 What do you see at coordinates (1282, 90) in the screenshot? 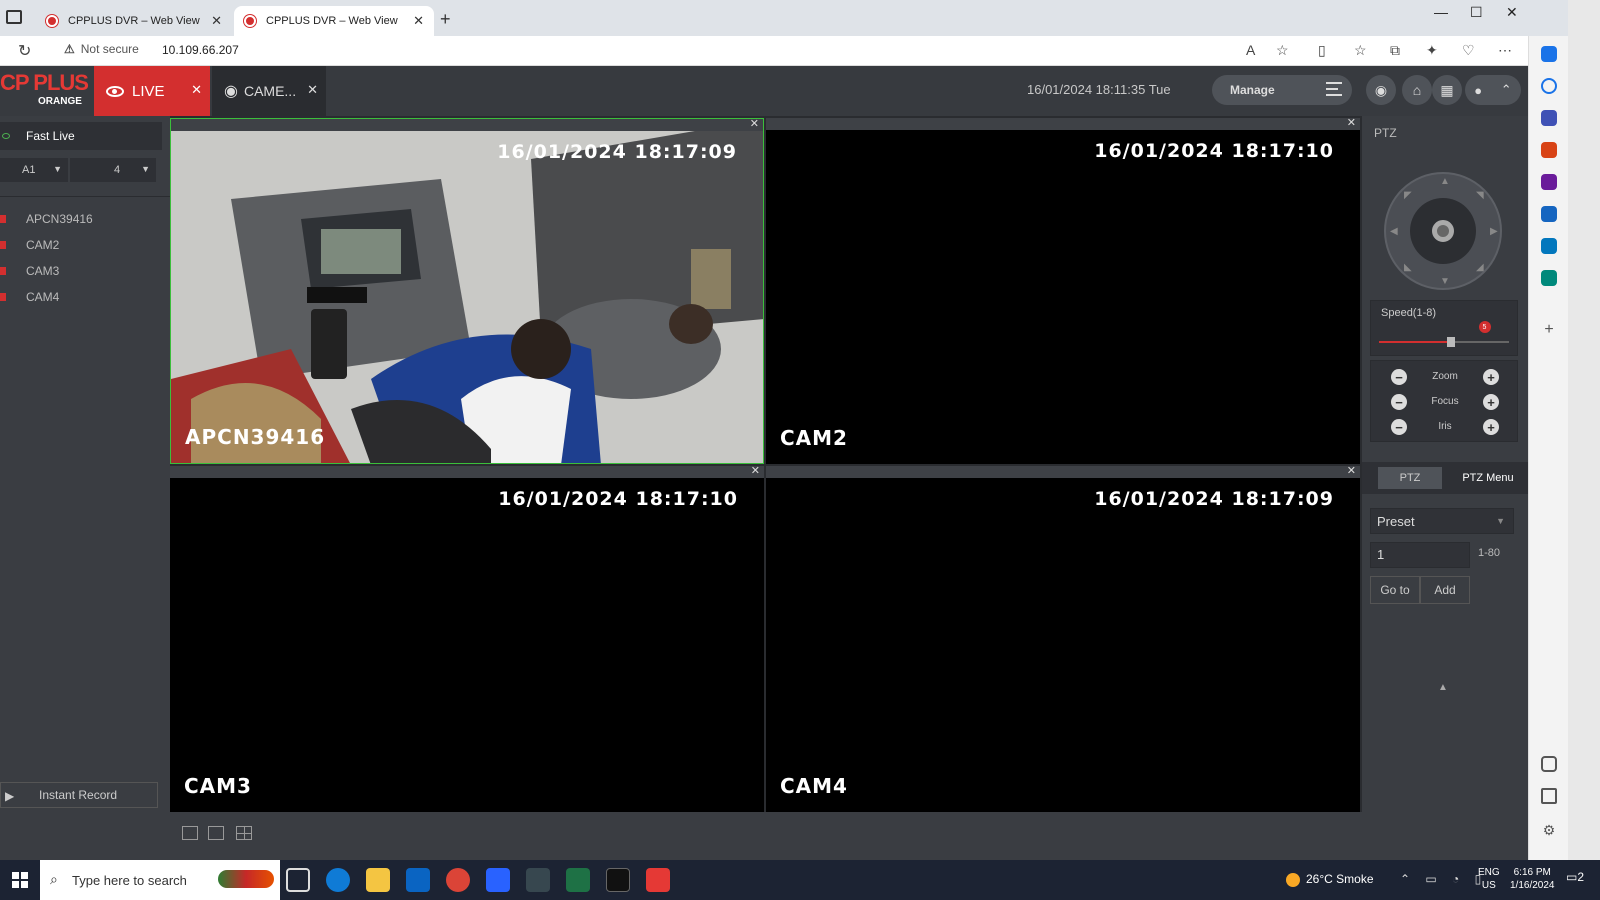
I see `manage-button: Manage` at bounding box center [1282, 90].